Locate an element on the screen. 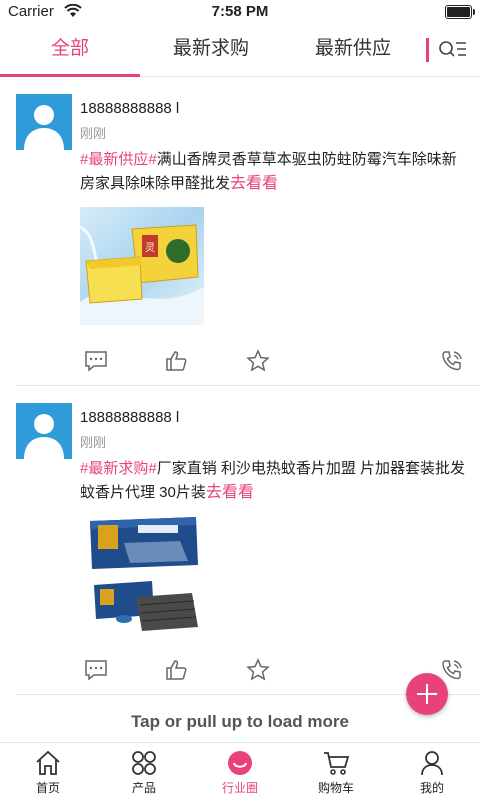 This screenshot has width=480, height=801. user-icon is located at coordinates (432, 763).